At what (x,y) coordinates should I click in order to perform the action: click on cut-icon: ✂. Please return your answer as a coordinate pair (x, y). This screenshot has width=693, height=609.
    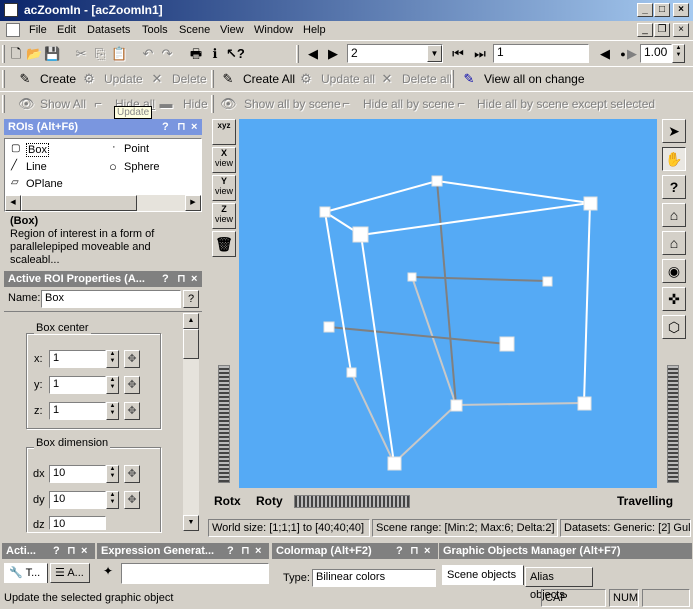
    Looking at the image, I should click on (81, 54).